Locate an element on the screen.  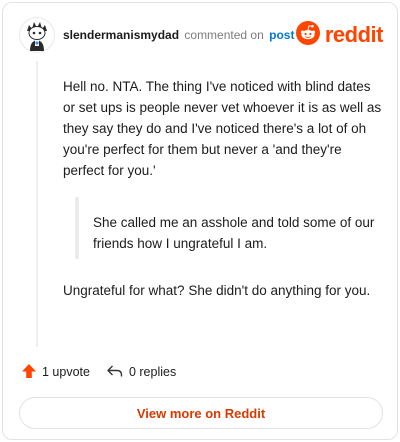
replies-button: 0 replies is located at coordinates (141, 372).